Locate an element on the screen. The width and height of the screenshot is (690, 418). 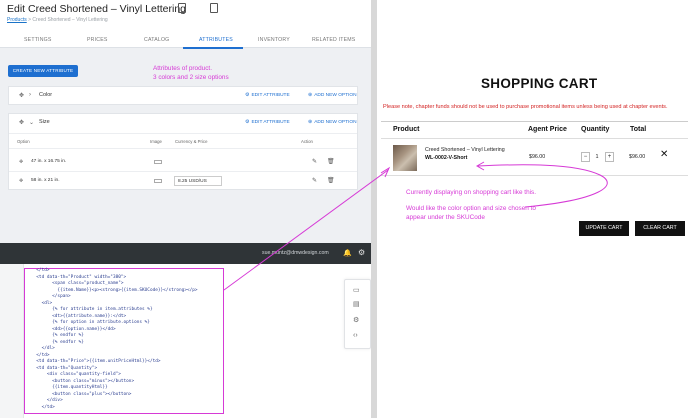
product-sku: WL-0002-V-Short is located at coordinates (446, 158).